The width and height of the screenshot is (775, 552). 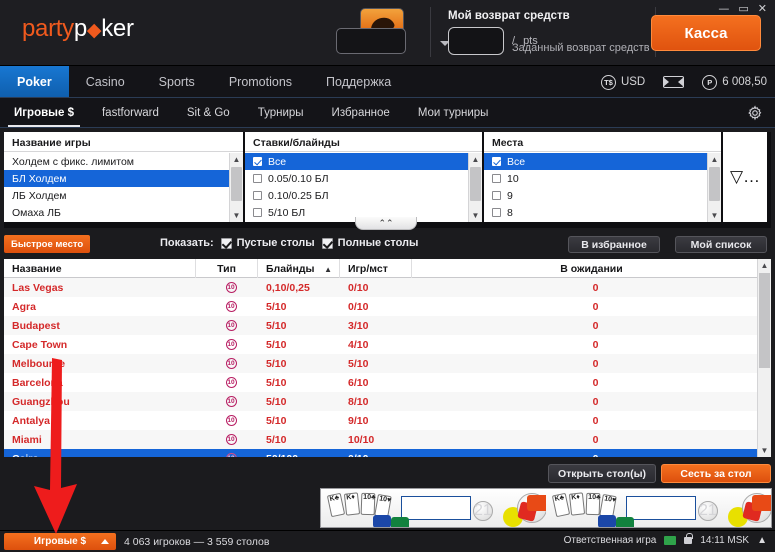 I want to click on table-row: Miami 10 5/10 10/10 0, so click(x=387, y=439).